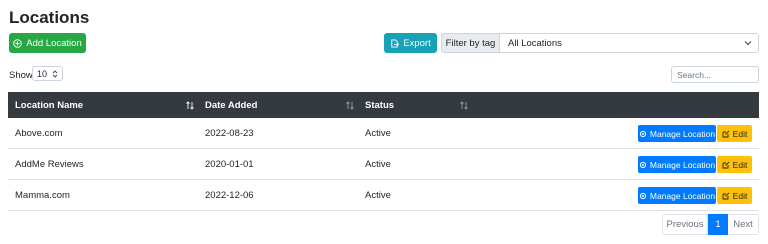 Image resolution: width=768 pixels, height=244 pixels. What do you see at coordinates (743, 224) in the screenshot?
I see `pagination-next: Next` at bounding box center [743, 224].